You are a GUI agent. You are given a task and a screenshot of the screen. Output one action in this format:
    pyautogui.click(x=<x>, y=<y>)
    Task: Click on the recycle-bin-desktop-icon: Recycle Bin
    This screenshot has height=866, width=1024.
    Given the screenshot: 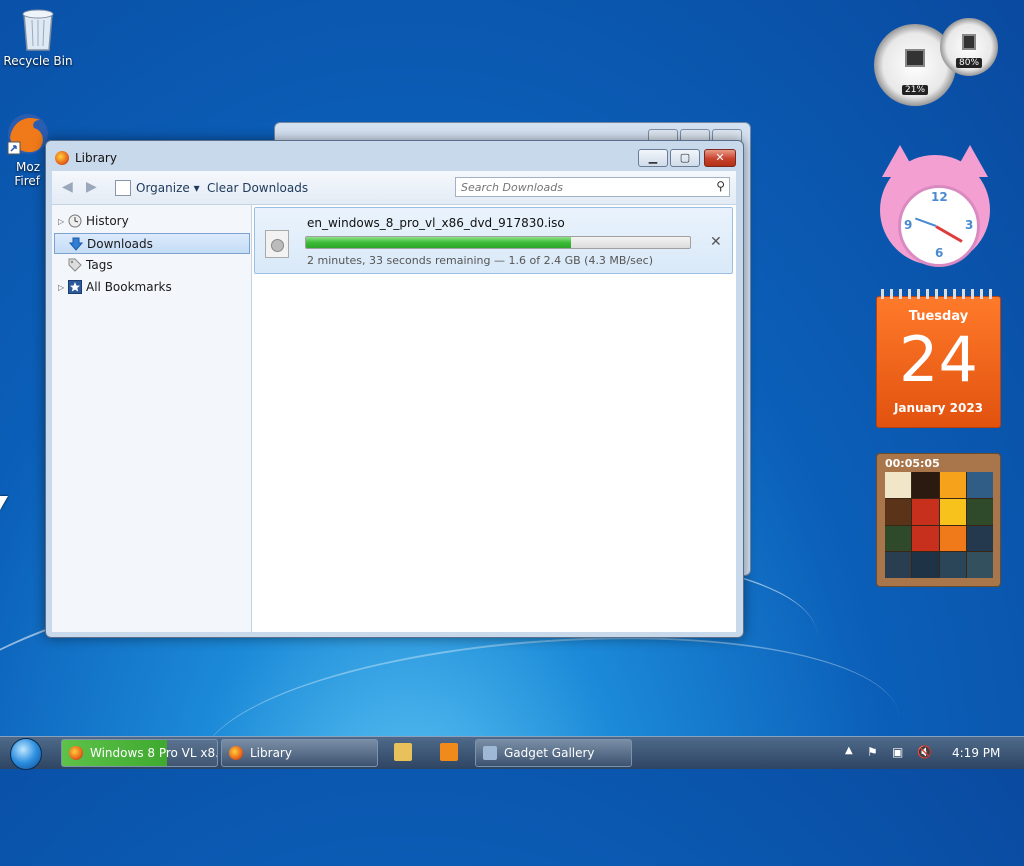 What is the action you would take?
    pyautogui.click(x=38, y=37)
    